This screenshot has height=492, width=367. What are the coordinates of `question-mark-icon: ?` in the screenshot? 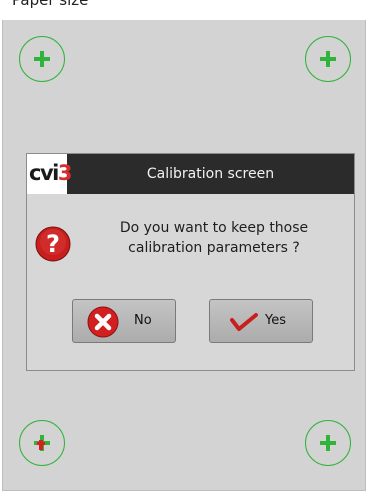 It's located at (53, 244).